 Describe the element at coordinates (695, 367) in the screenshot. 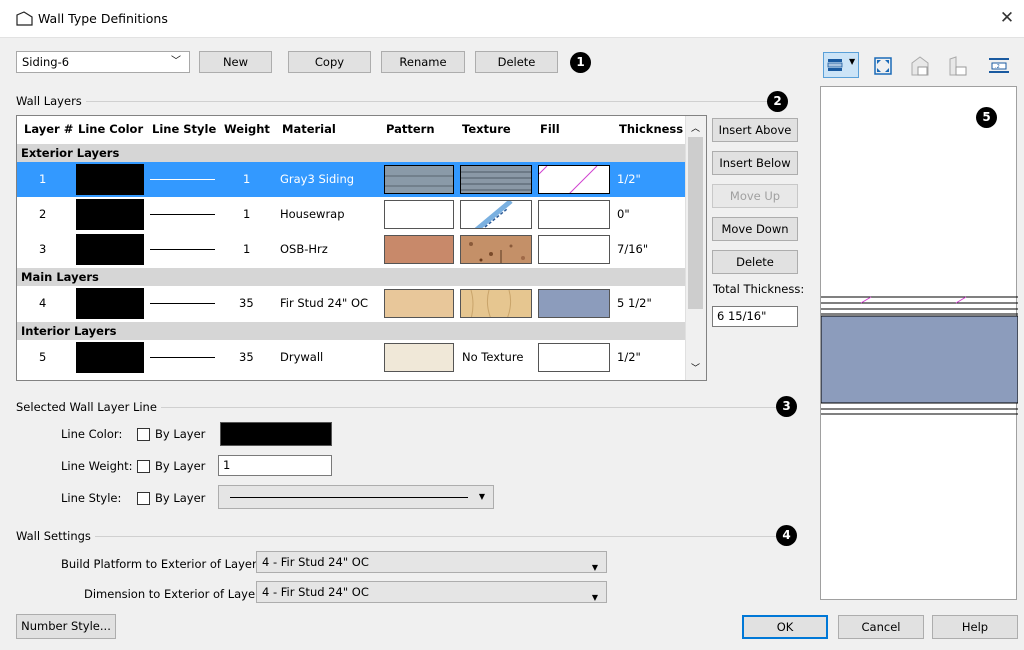

I see `scroll-down-icon: ﹀` at that location.